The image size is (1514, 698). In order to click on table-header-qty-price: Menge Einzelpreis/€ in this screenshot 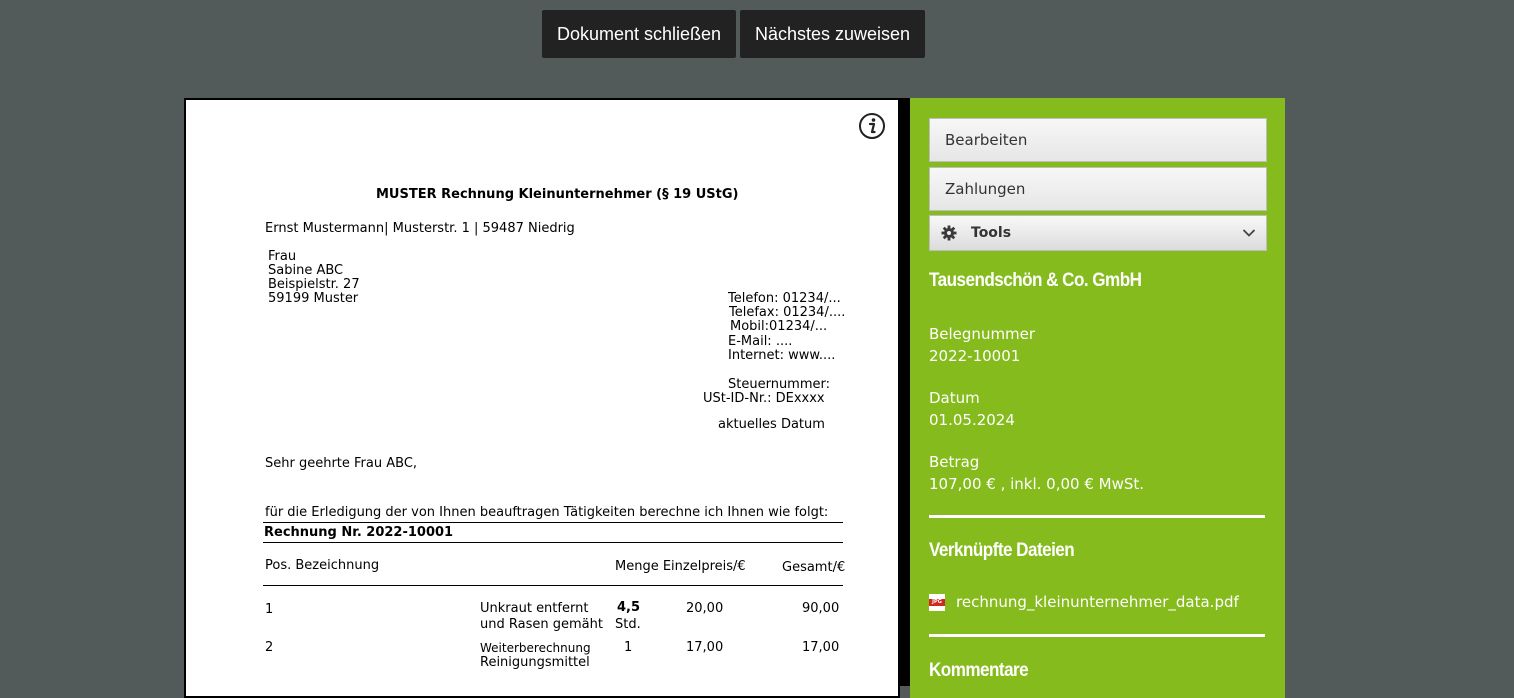, I will do `click(680, 566)`.